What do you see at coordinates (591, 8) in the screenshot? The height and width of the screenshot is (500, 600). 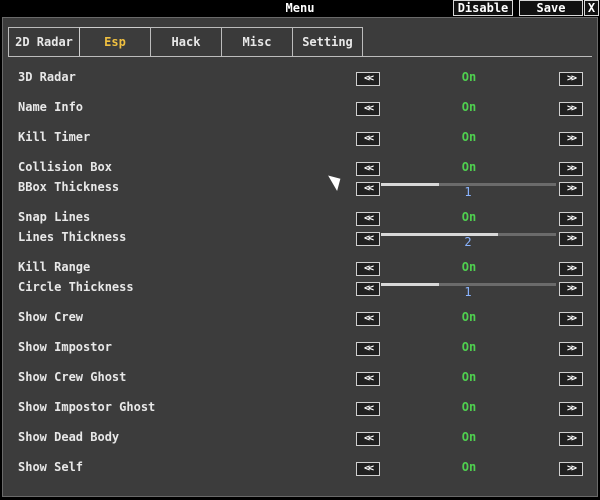 I see `close-button: X` at bounding box center [591, 8].